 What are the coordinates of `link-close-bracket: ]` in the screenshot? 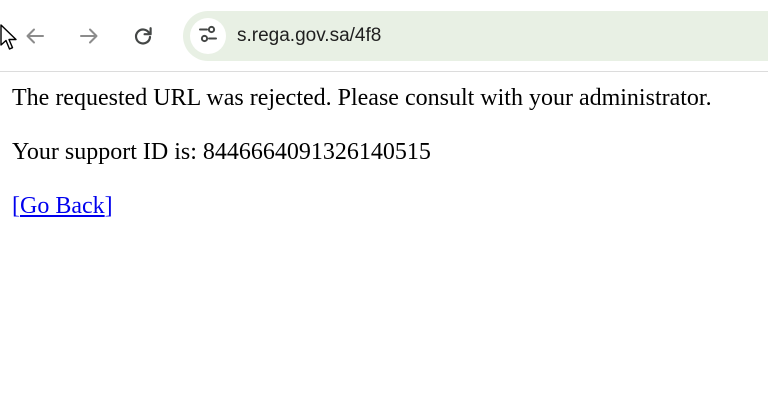 It's located at (108, 206).